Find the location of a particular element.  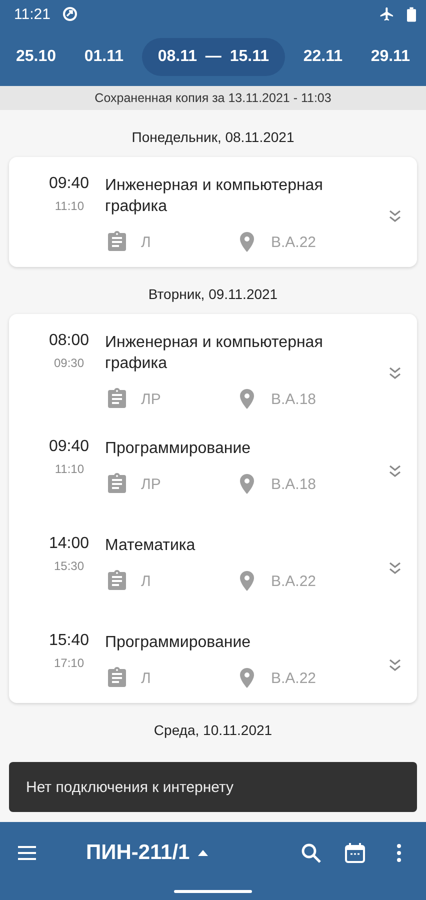

end-time: 09:30 is located at coordinates (69, 362).